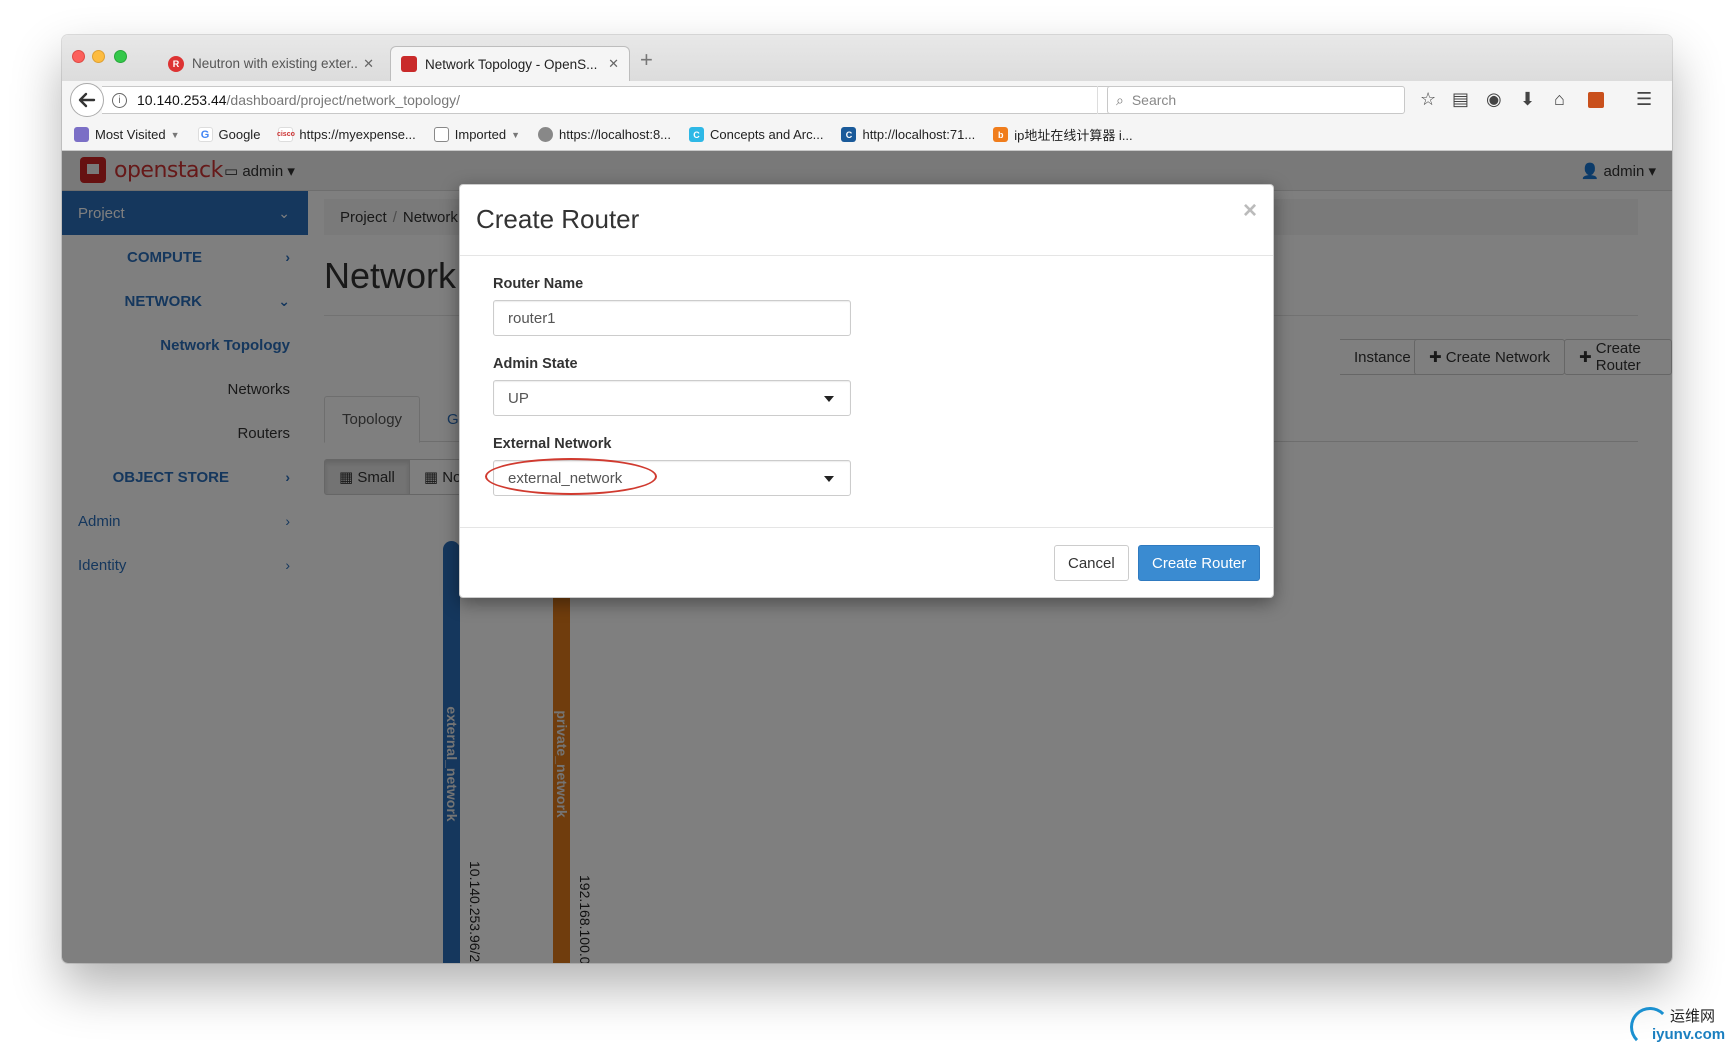 The image size is (1733, 1052). I want to click on pocket-icon: ◉, so click(1494, 99).